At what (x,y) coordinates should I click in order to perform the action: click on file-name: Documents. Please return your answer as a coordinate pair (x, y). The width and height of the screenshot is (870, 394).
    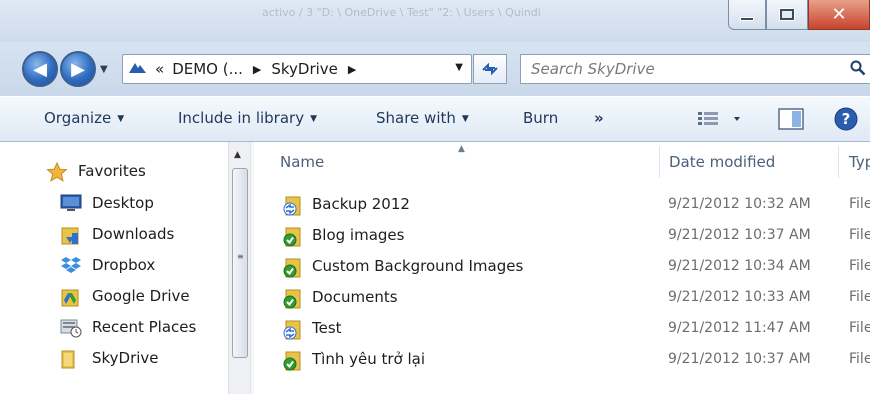
    Looking at the image, I should click on (355, 297).